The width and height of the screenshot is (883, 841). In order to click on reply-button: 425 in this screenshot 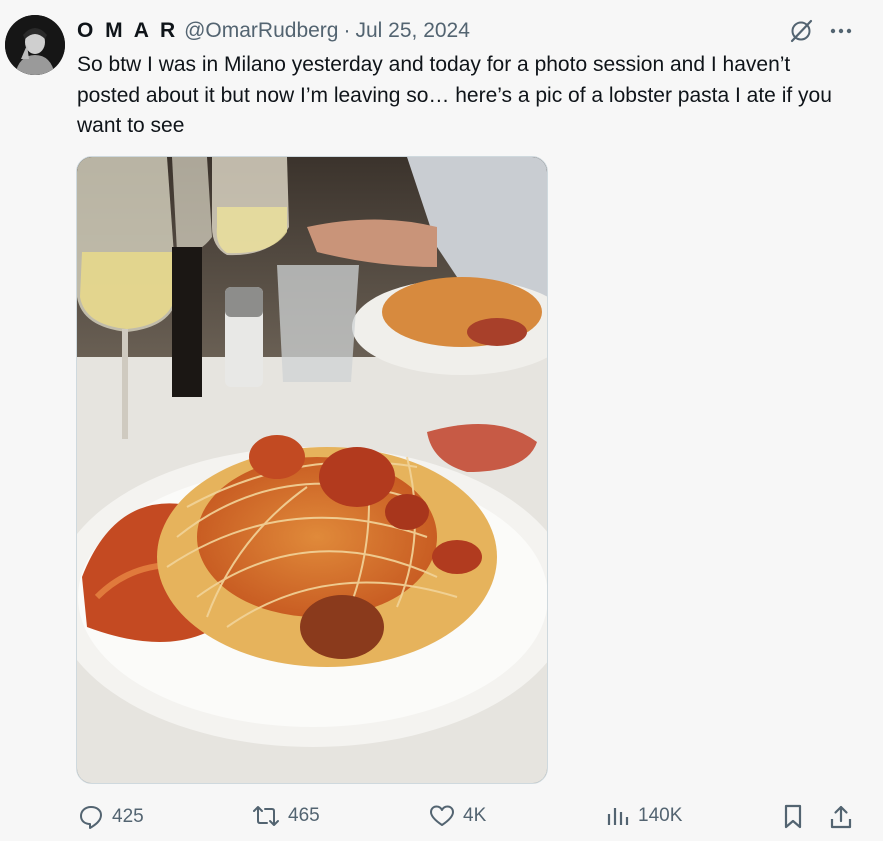, I will do `click(111, 817)`.